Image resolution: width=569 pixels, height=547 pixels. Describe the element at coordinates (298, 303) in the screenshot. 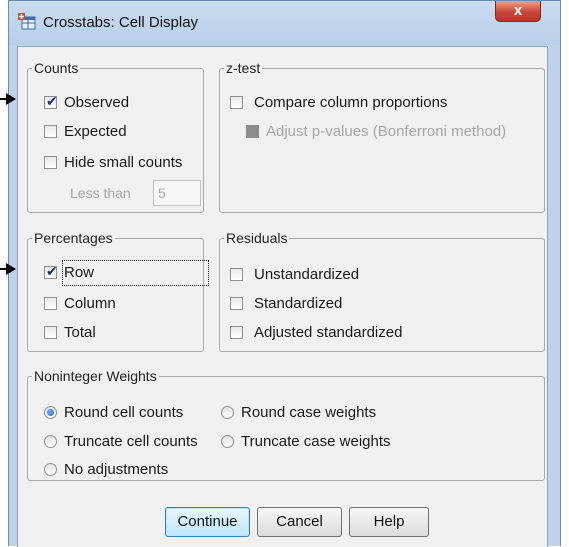

I see `standardized-label: Standardized` at that location.